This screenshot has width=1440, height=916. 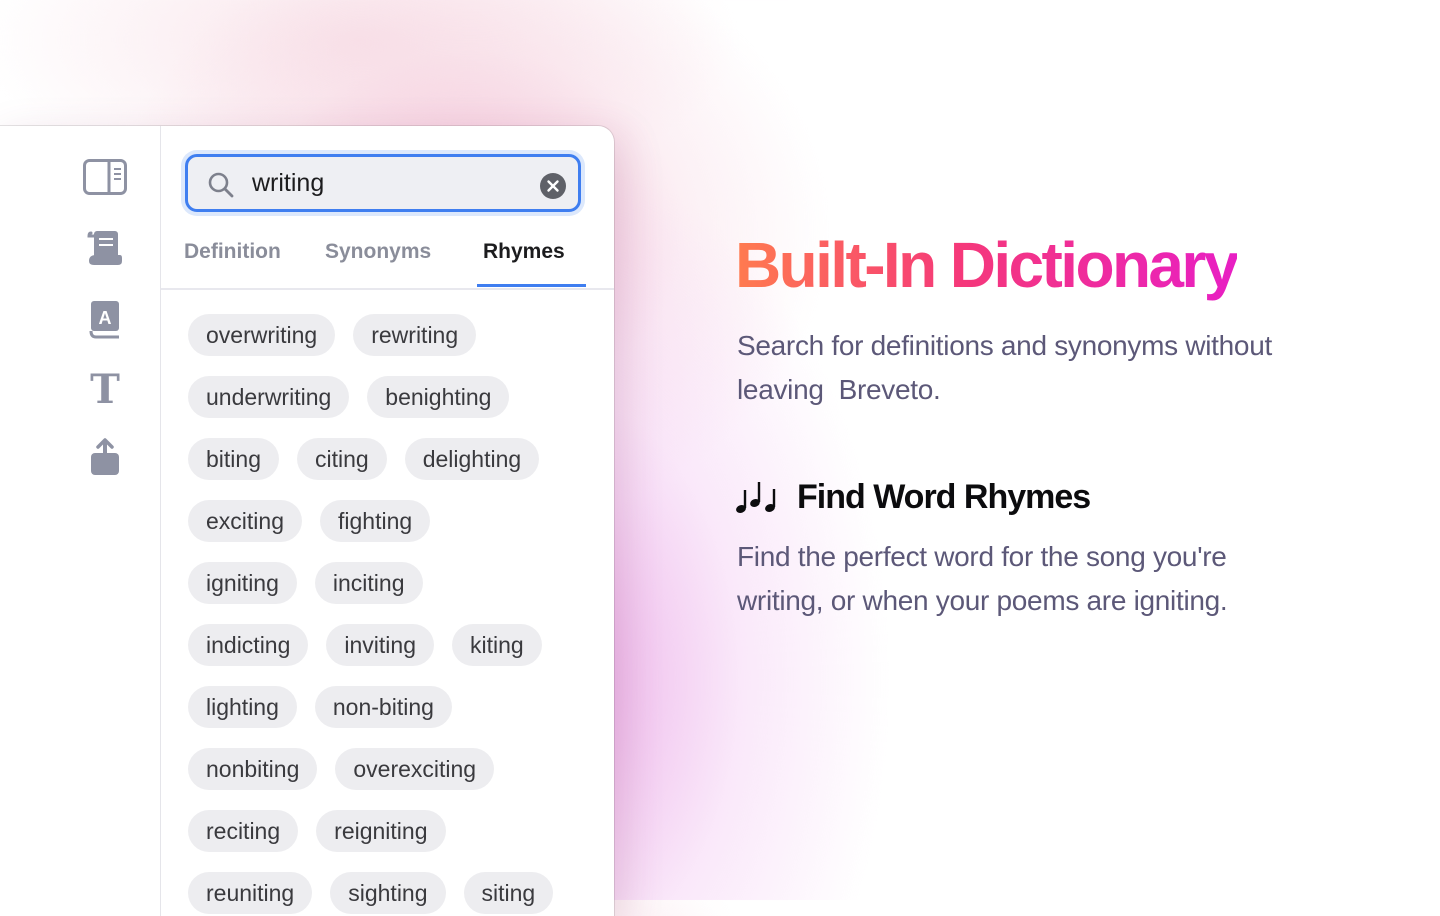 I want to click on close-icon, so click(x=553, y=186).